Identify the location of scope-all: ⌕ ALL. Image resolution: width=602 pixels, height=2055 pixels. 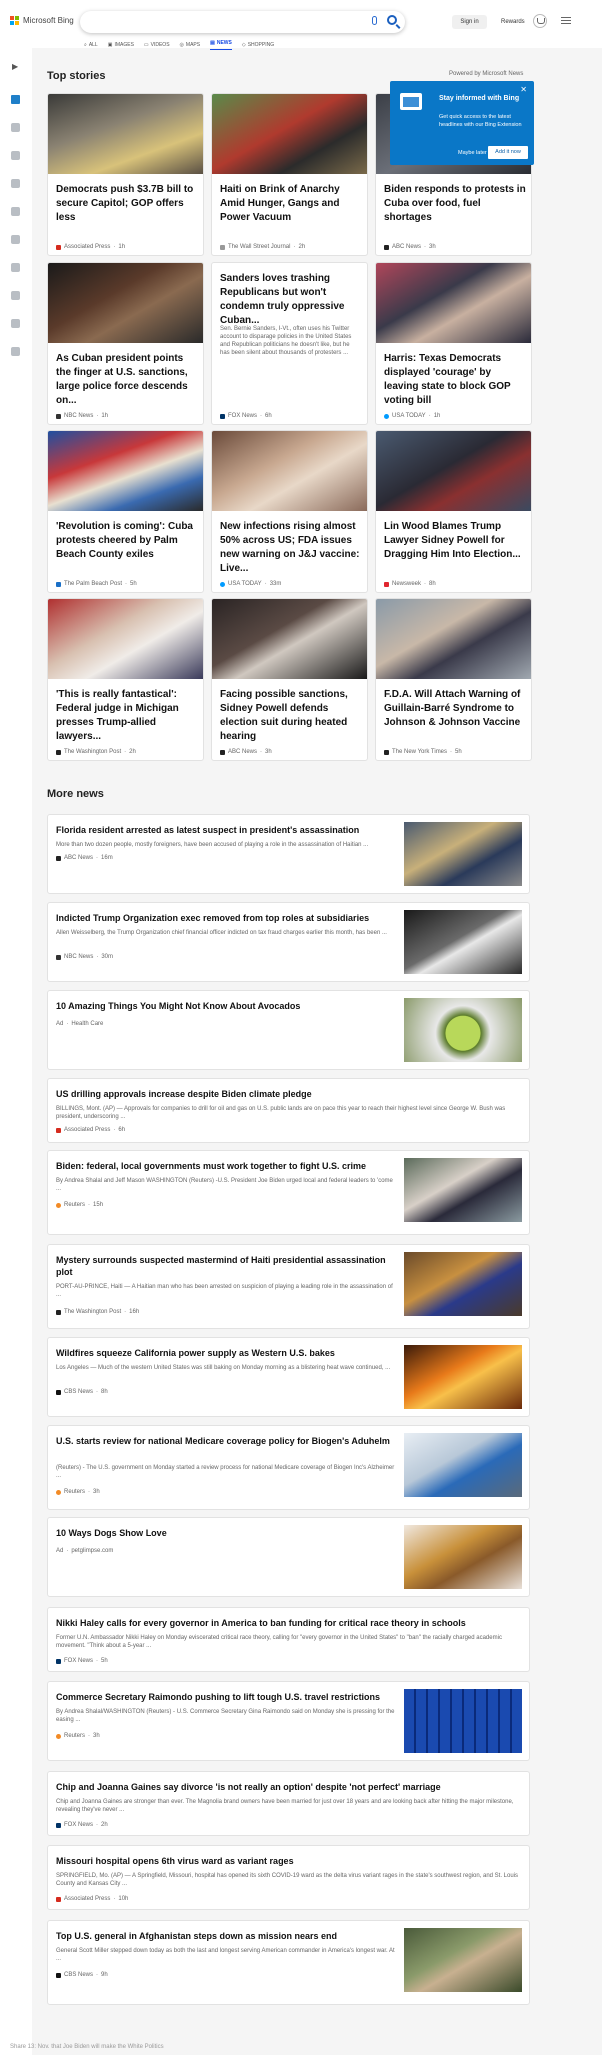
(91, 45).